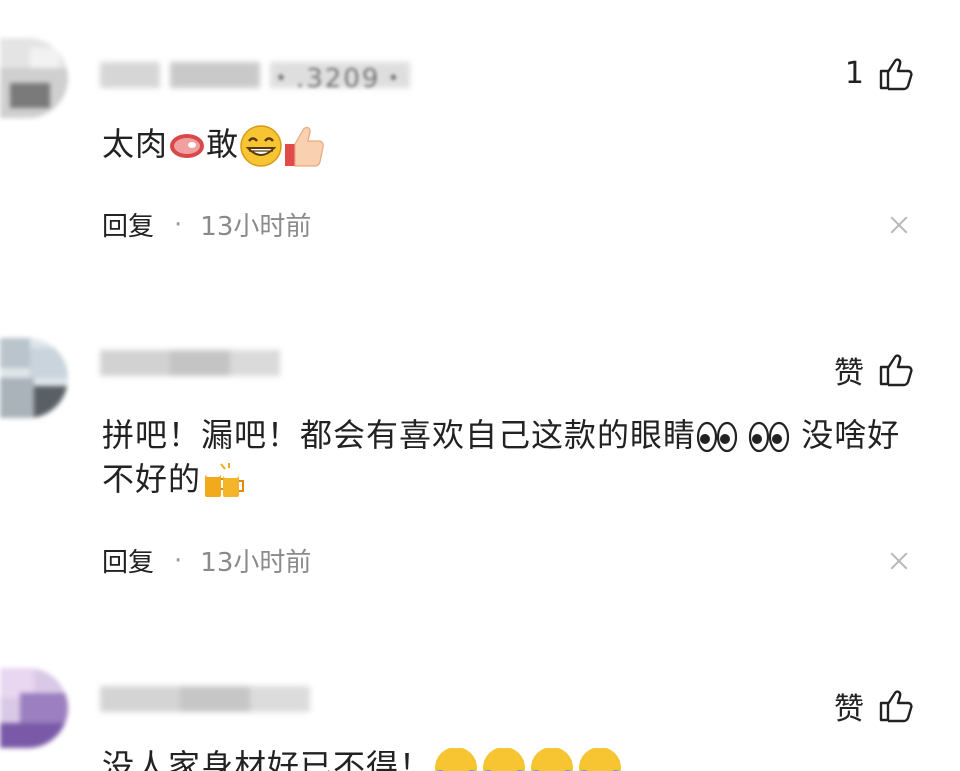 The image size is (960, 771). I want to click on like-button: 1, so click(879, 73).